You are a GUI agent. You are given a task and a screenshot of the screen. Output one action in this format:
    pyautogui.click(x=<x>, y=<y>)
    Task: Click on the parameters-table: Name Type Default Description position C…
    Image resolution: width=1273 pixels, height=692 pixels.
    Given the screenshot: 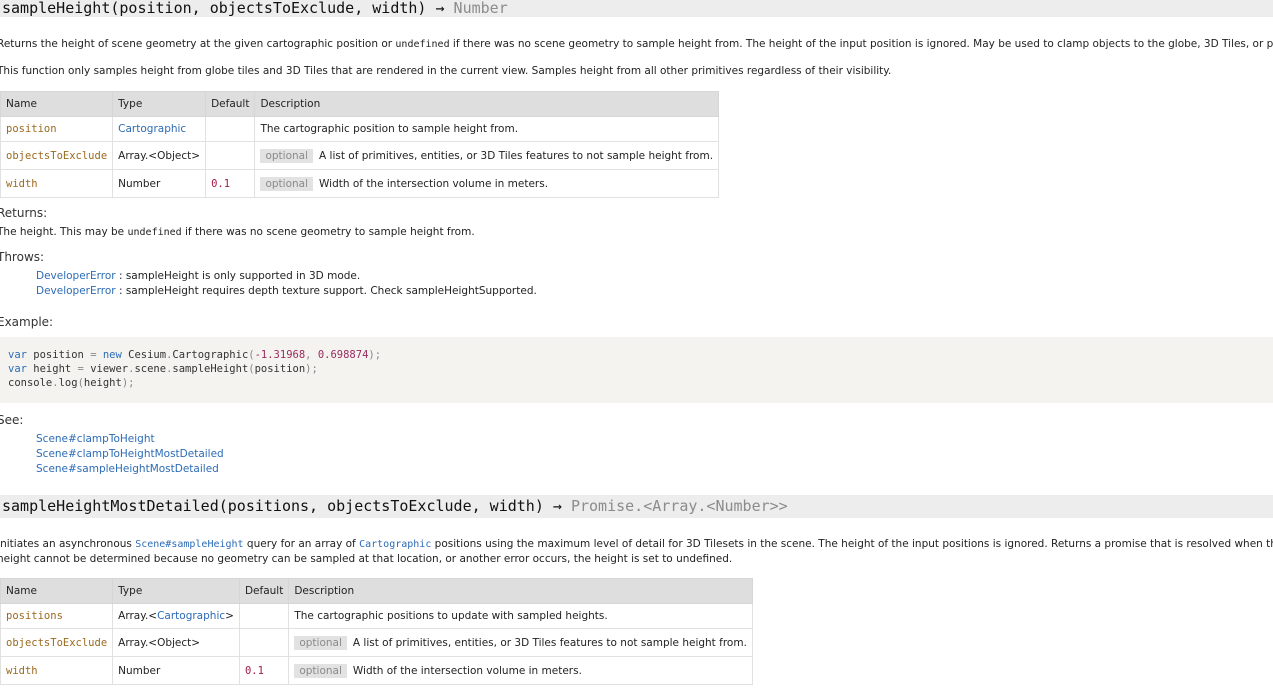 What is the action you would take?
    pyautogui.click(x=360, y=144)
    